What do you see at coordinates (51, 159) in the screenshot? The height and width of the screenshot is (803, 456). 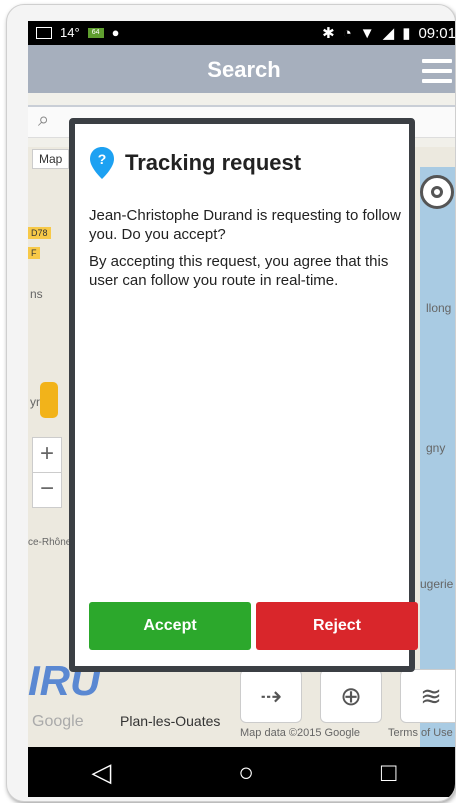 I see `map-type-button: Map` at bounding box center [51, 159].